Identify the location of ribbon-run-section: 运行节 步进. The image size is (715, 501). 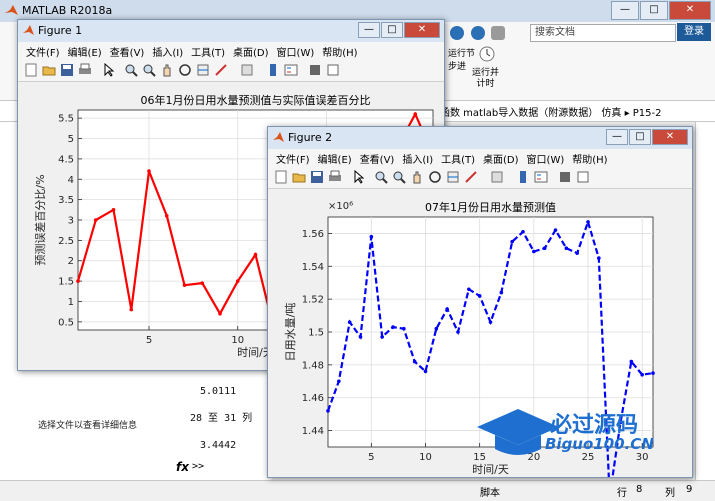
(461, 61).